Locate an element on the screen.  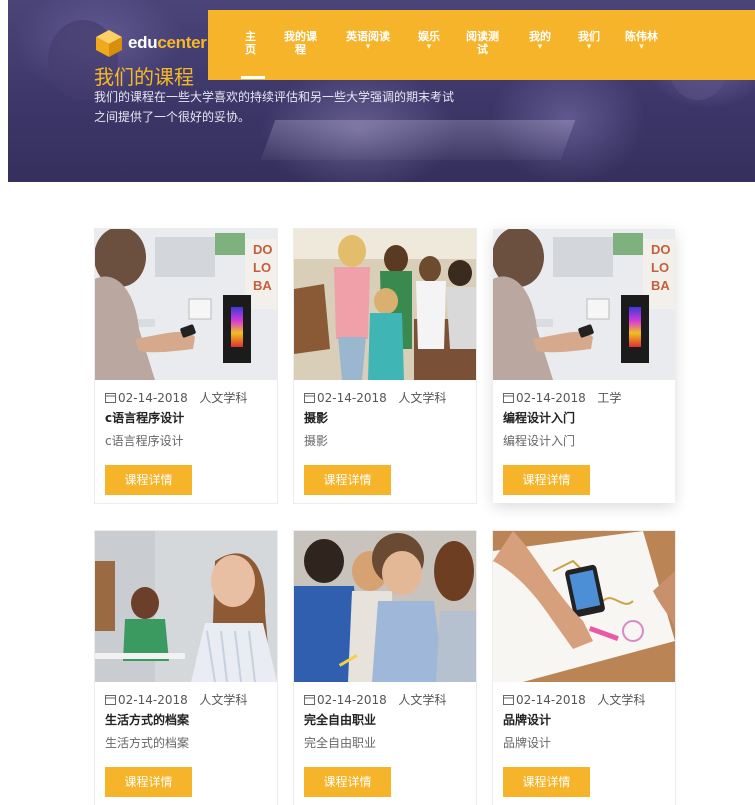
nav-item-reading-test: 阅读测试 is located at coordinates (482, 43).